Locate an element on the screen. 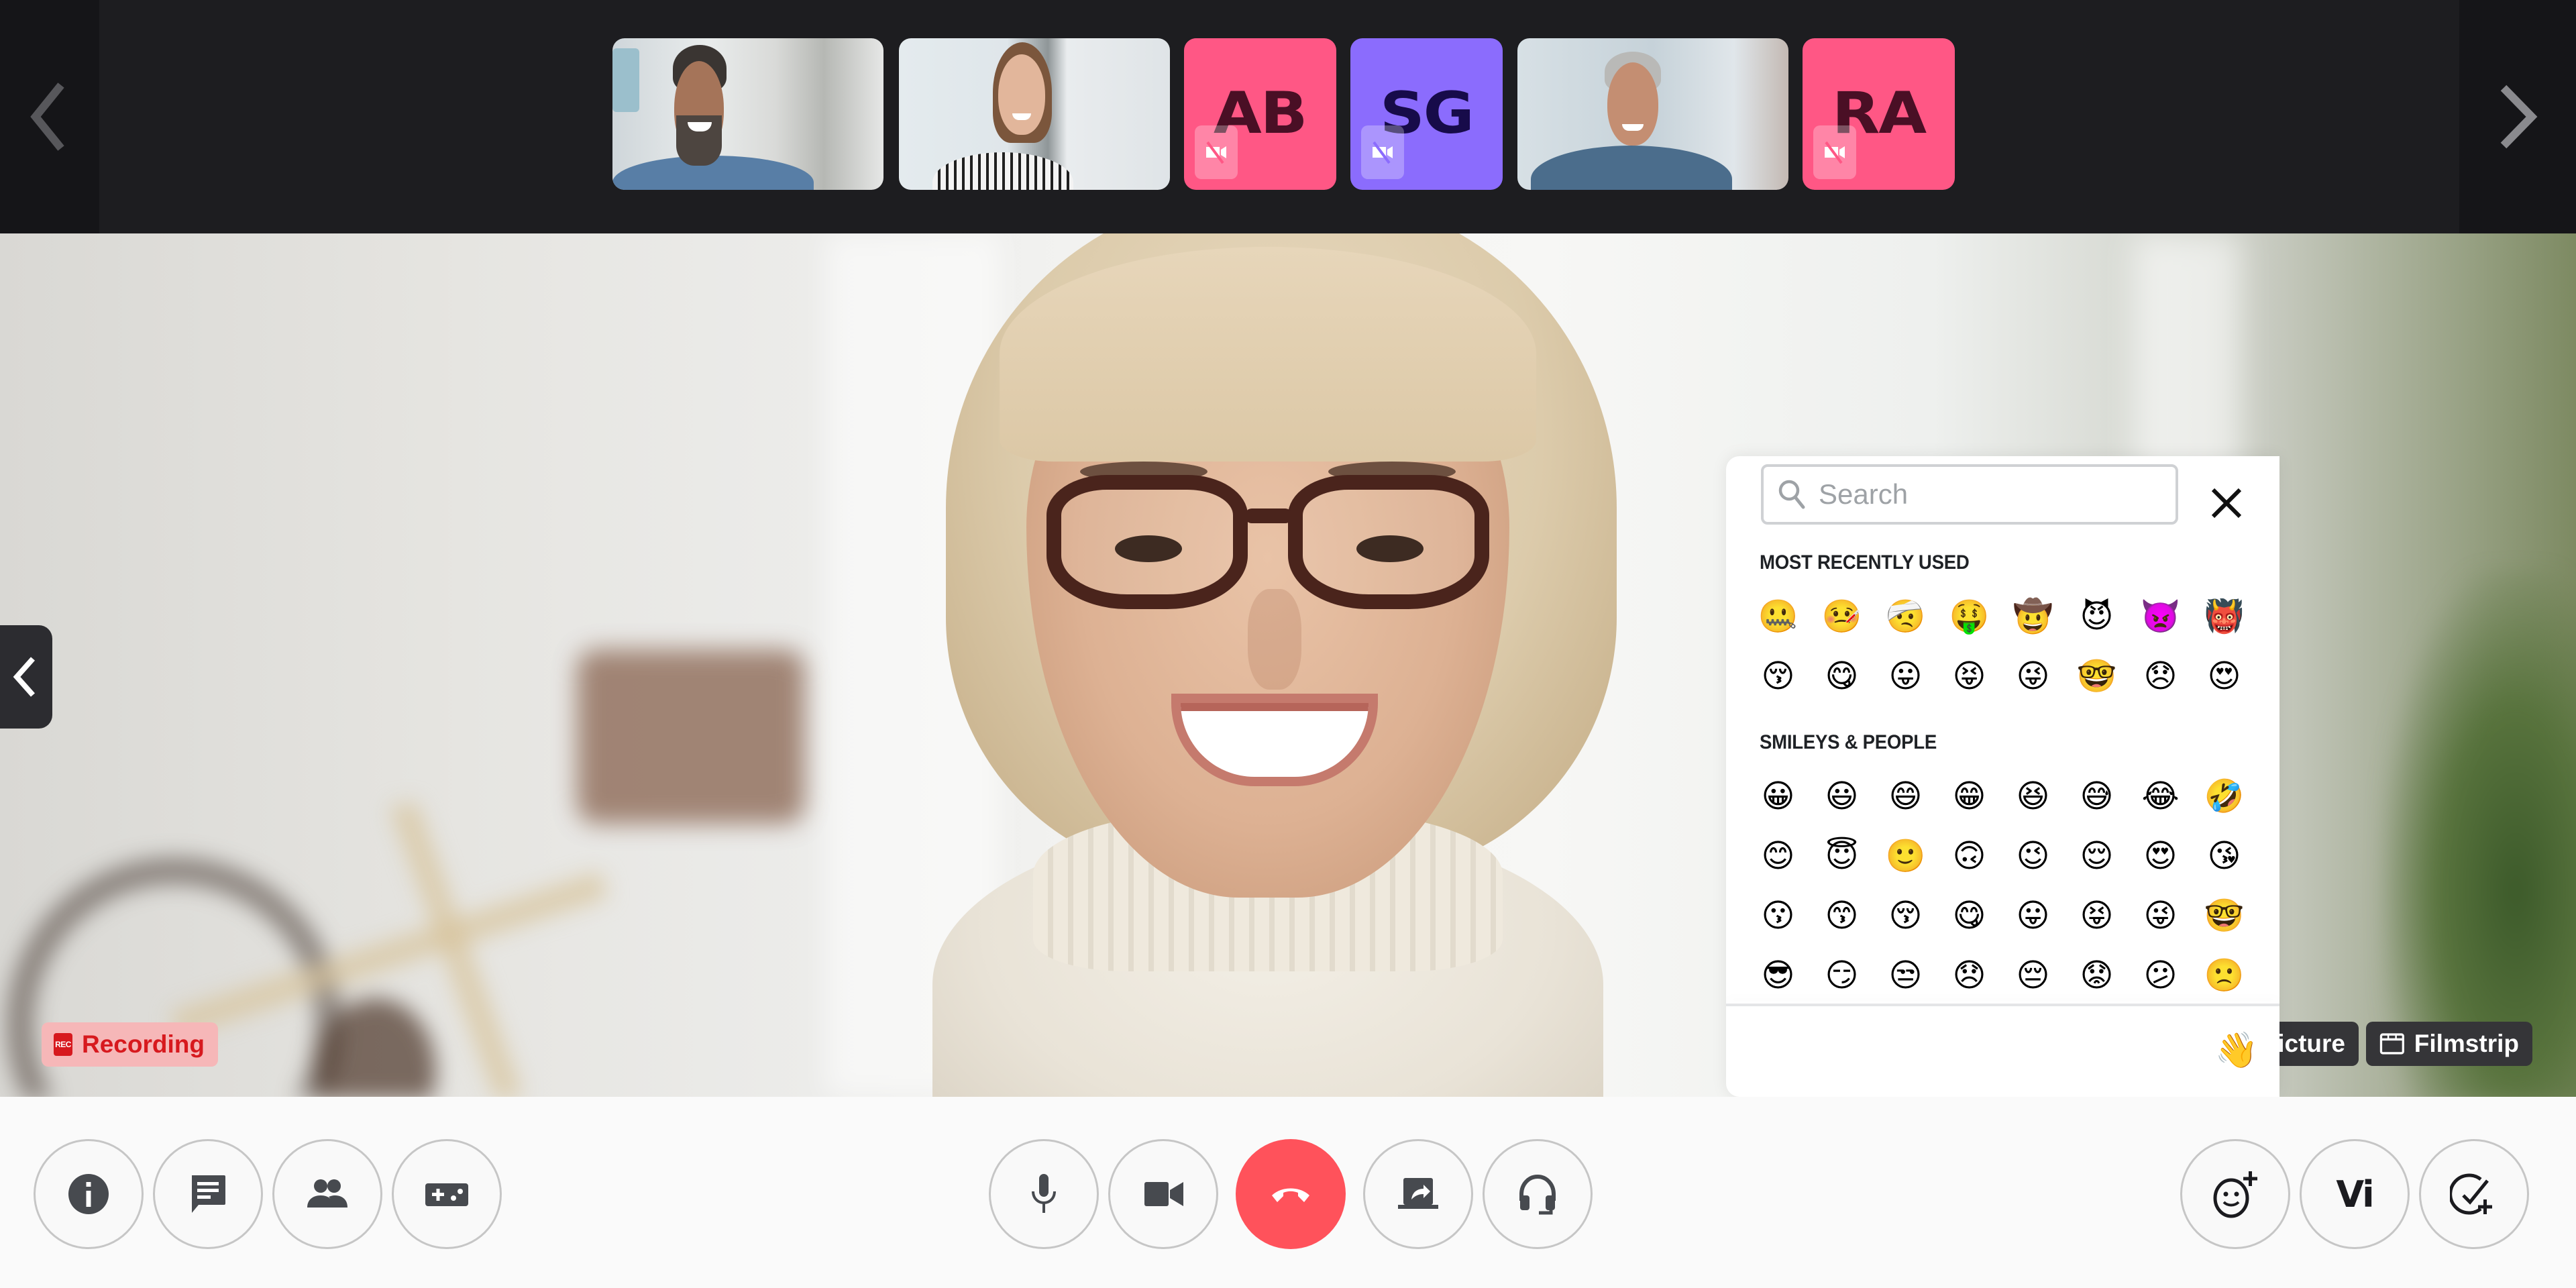 This screenshot has width=2576, height=1288. emoji-search-field is located at coordinates (1969, 494).